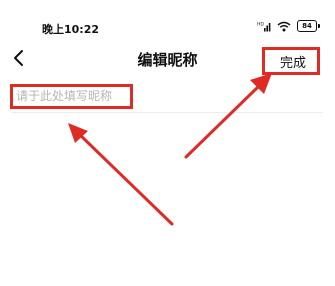  I want to click on status-time: 晚上10:22, so click(71, 29).